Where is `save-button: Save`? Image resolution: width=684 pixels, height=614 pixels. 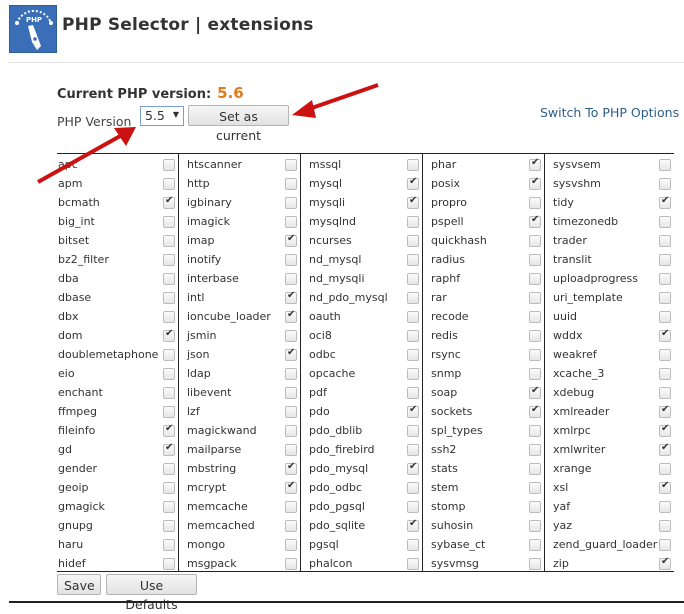
save-button: Save is located at coordinates (79, 584).